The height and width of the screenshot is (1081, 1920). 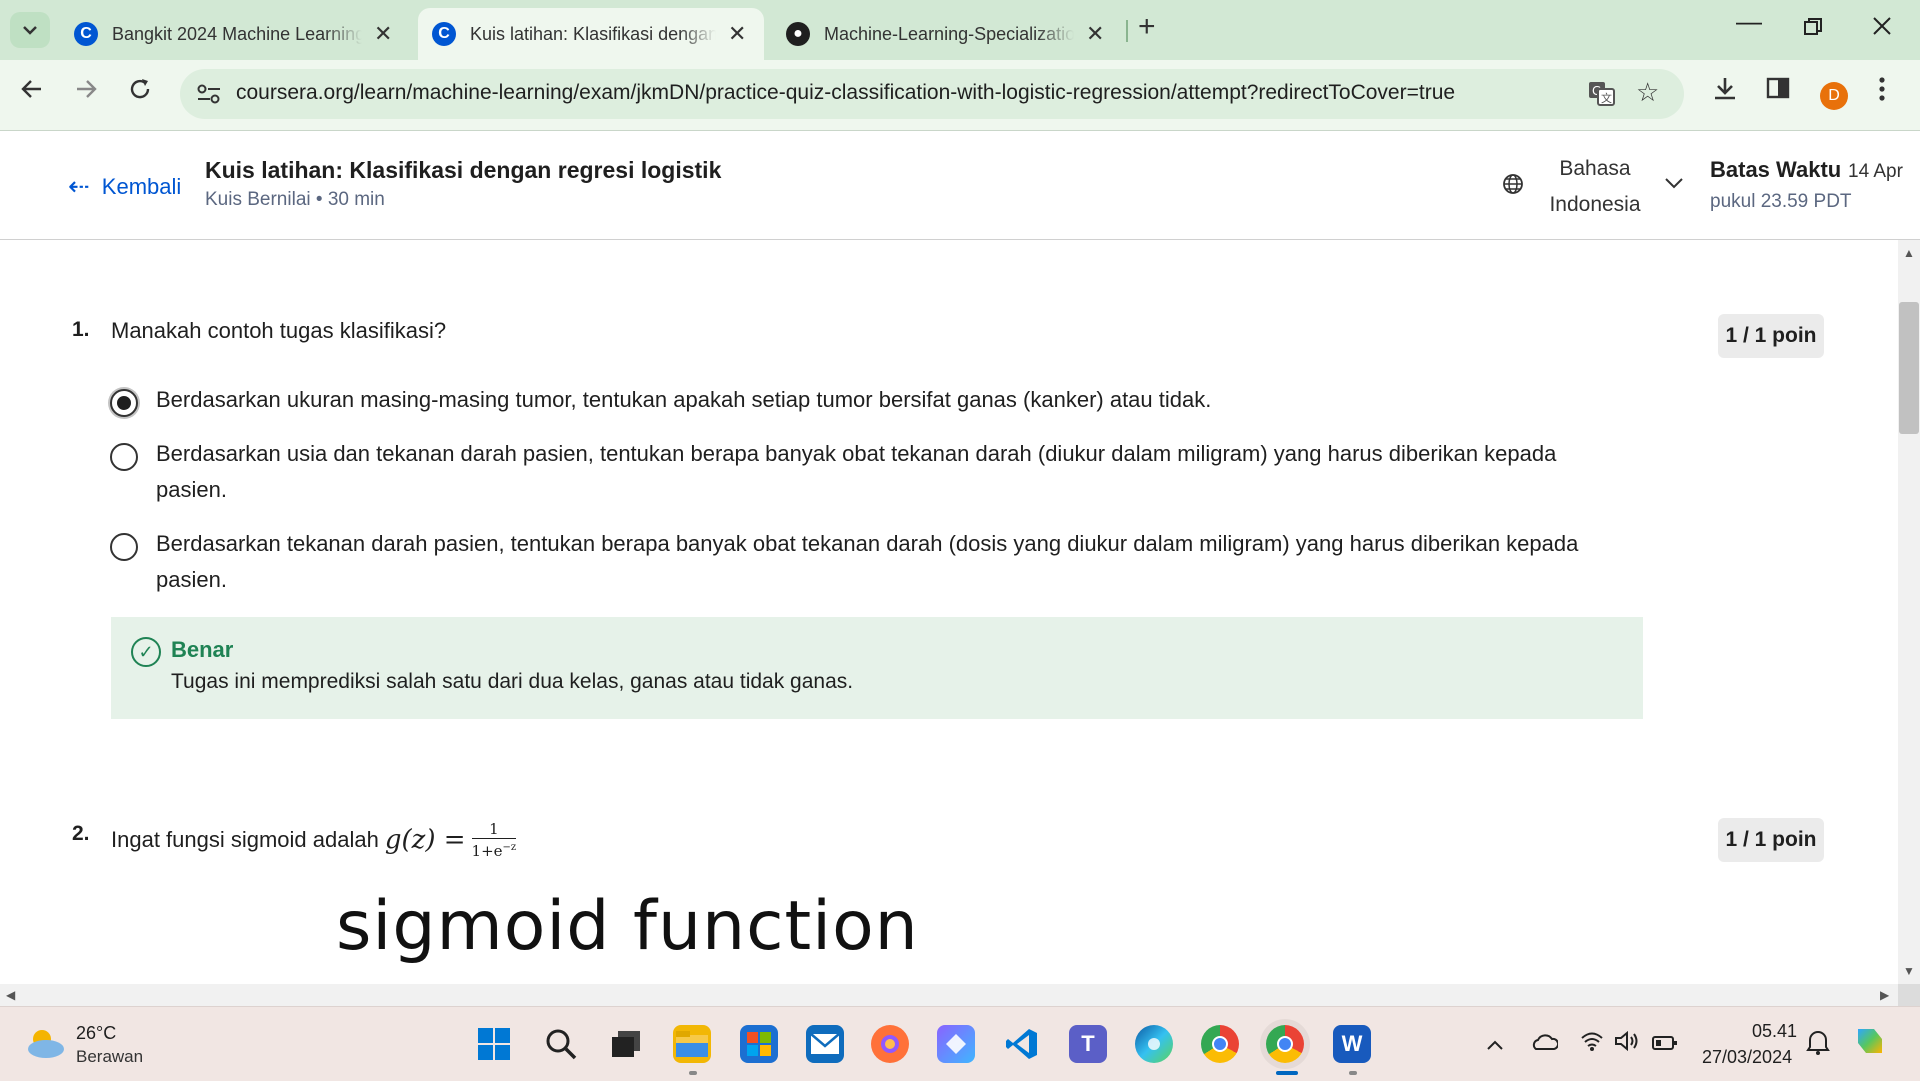 What do you see at coordinates (81, 833) in the screenshot?
I see `question-number: 2.` at bounding box center [81, 833].